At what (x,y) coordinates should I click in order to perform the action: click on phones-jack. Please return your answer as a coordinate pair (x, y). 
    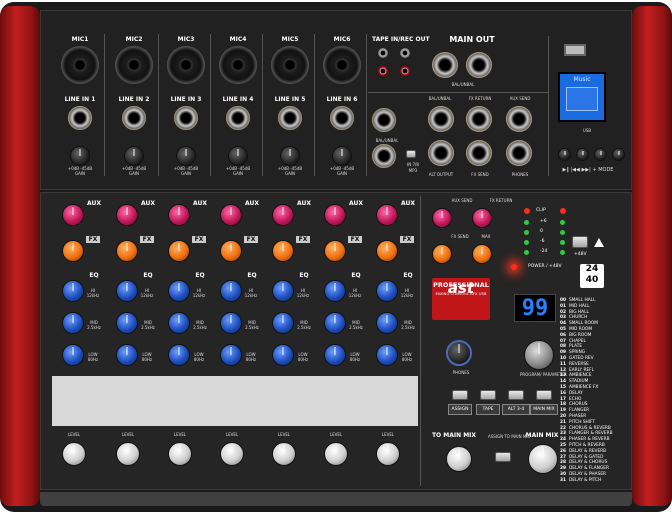
    Looking at the image, I should click on (519, 153).